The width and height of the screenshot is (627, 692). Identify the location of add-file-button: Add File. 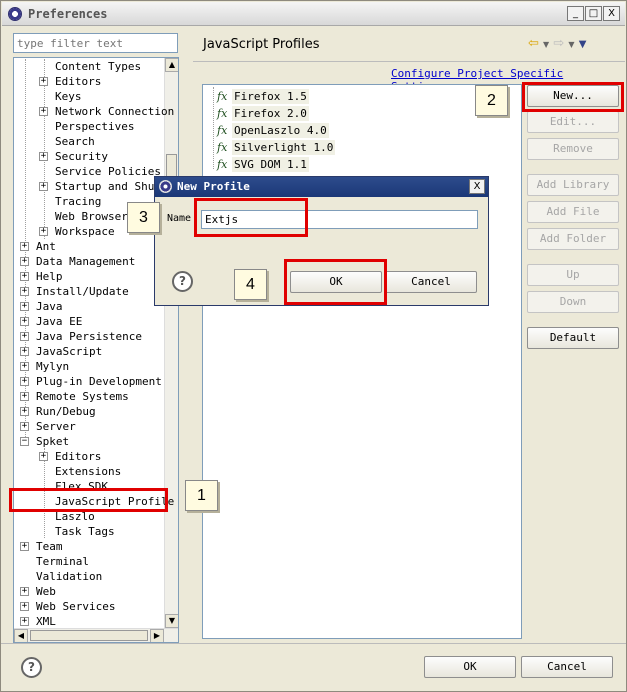
(573, 212).